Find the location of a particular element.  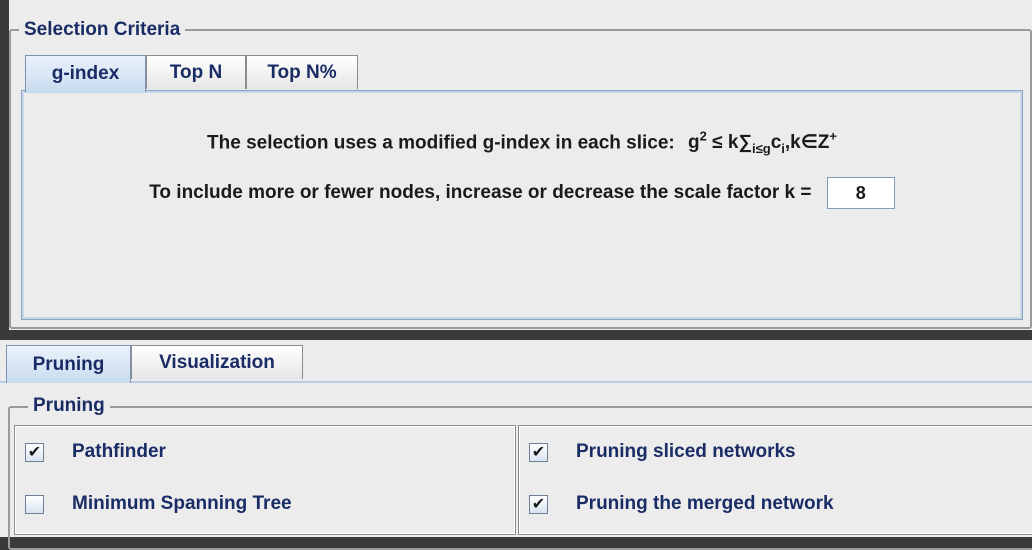

pruning-sliced-label: Pruning sliced networks is located at coordinates (686, 451).